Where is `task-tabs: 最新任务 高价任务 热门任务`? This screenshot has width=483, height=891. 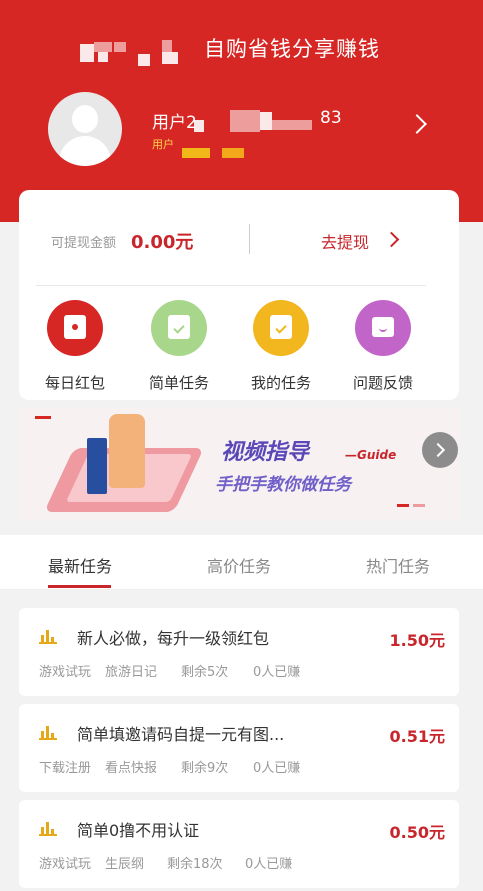
task-tabs: 最新任务 高价任务 热门任务 is located at coordinates (241, 562).